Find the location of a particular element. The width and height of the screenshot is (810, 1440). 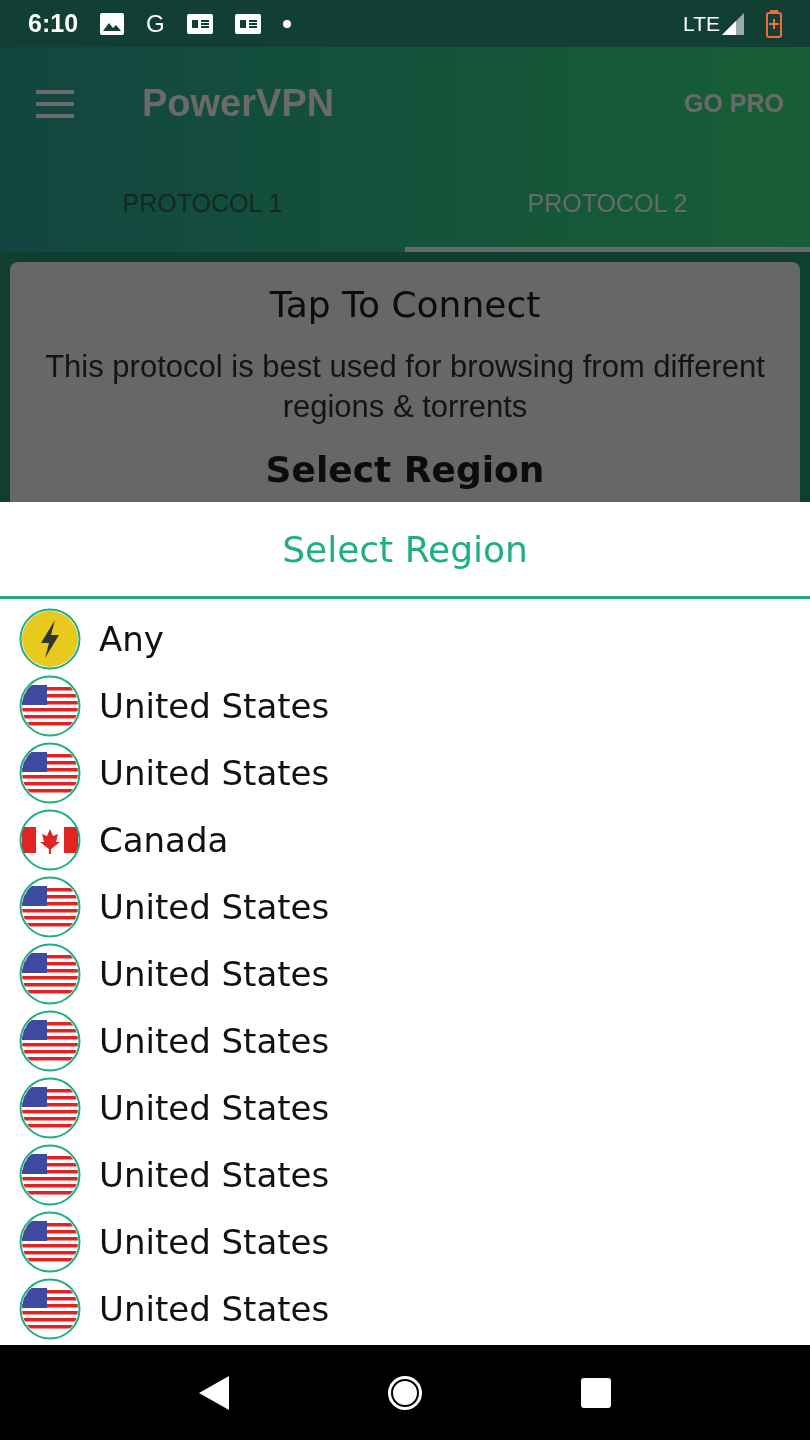

signal-icon is located at coordinates (733, 23).